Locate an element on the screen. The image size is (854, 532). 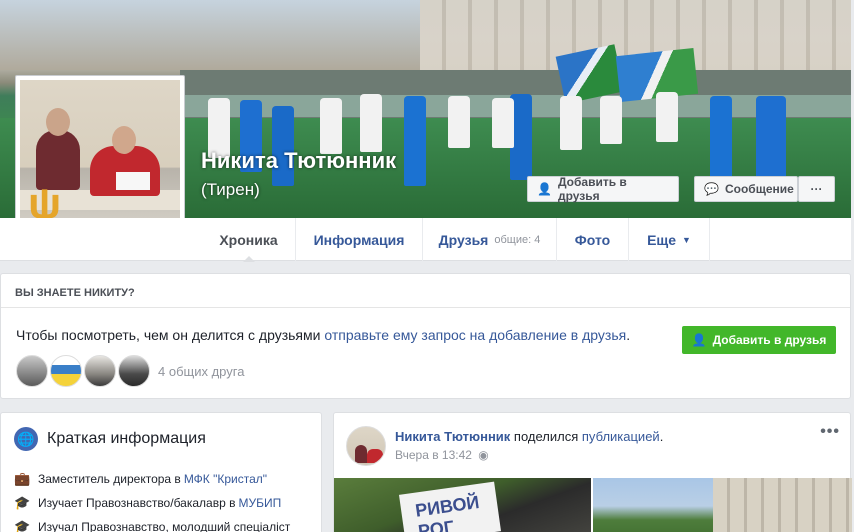
post-header-period: . is located at coordinates (661, 436).